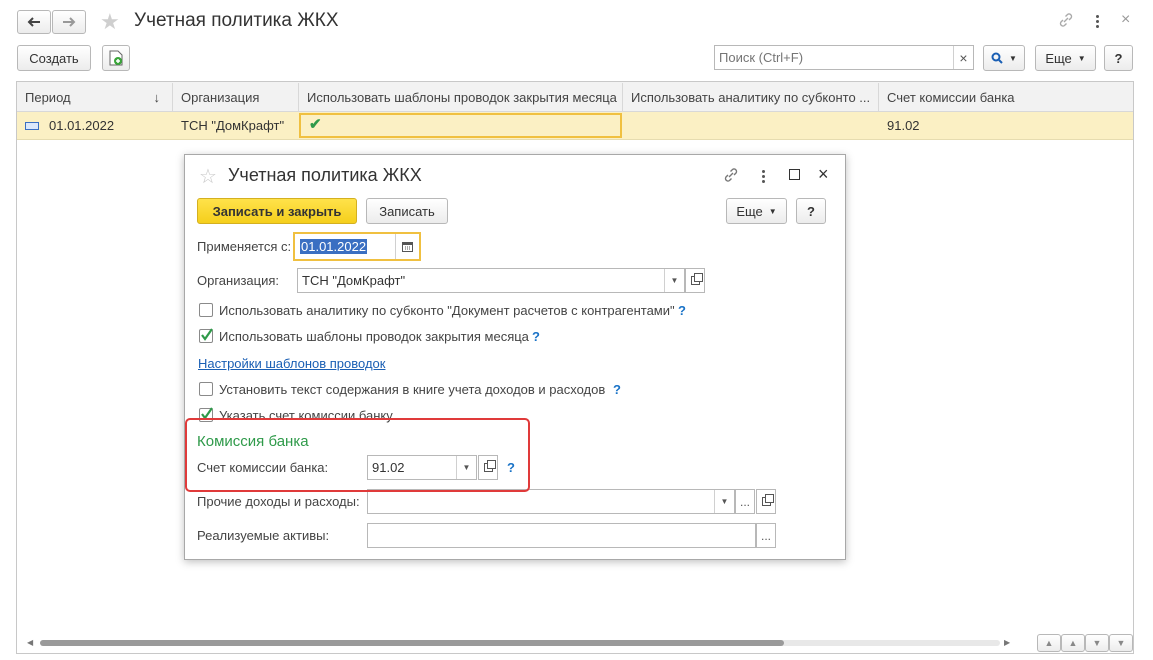 This screenshot has width=1153, height=660. I want to click on calendar-button, so click(407, 246).